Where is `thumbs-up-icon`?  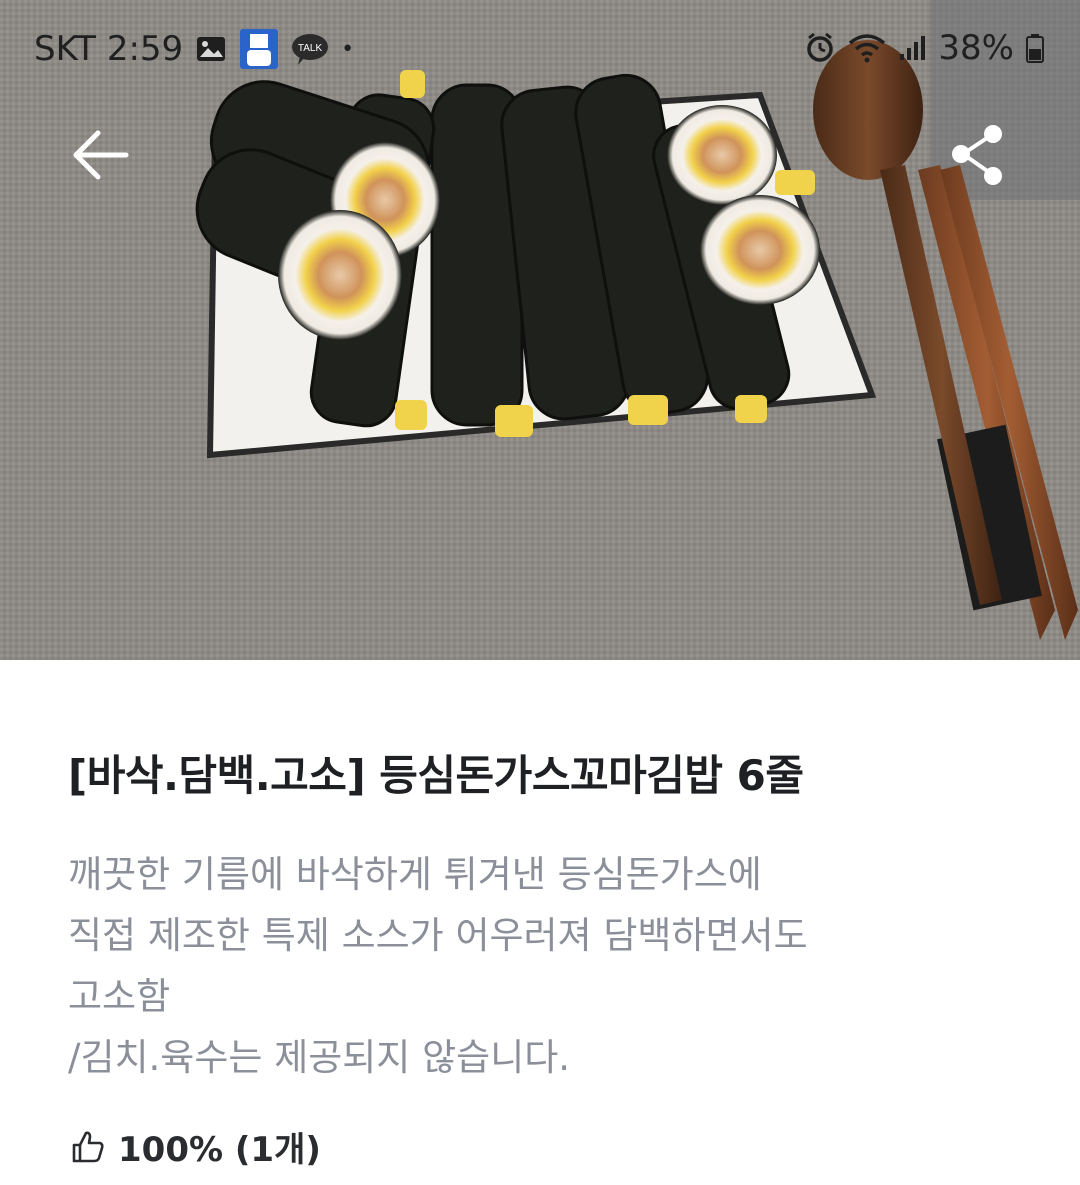 thumbs-up-icon is located at coordinates (88, 1146).